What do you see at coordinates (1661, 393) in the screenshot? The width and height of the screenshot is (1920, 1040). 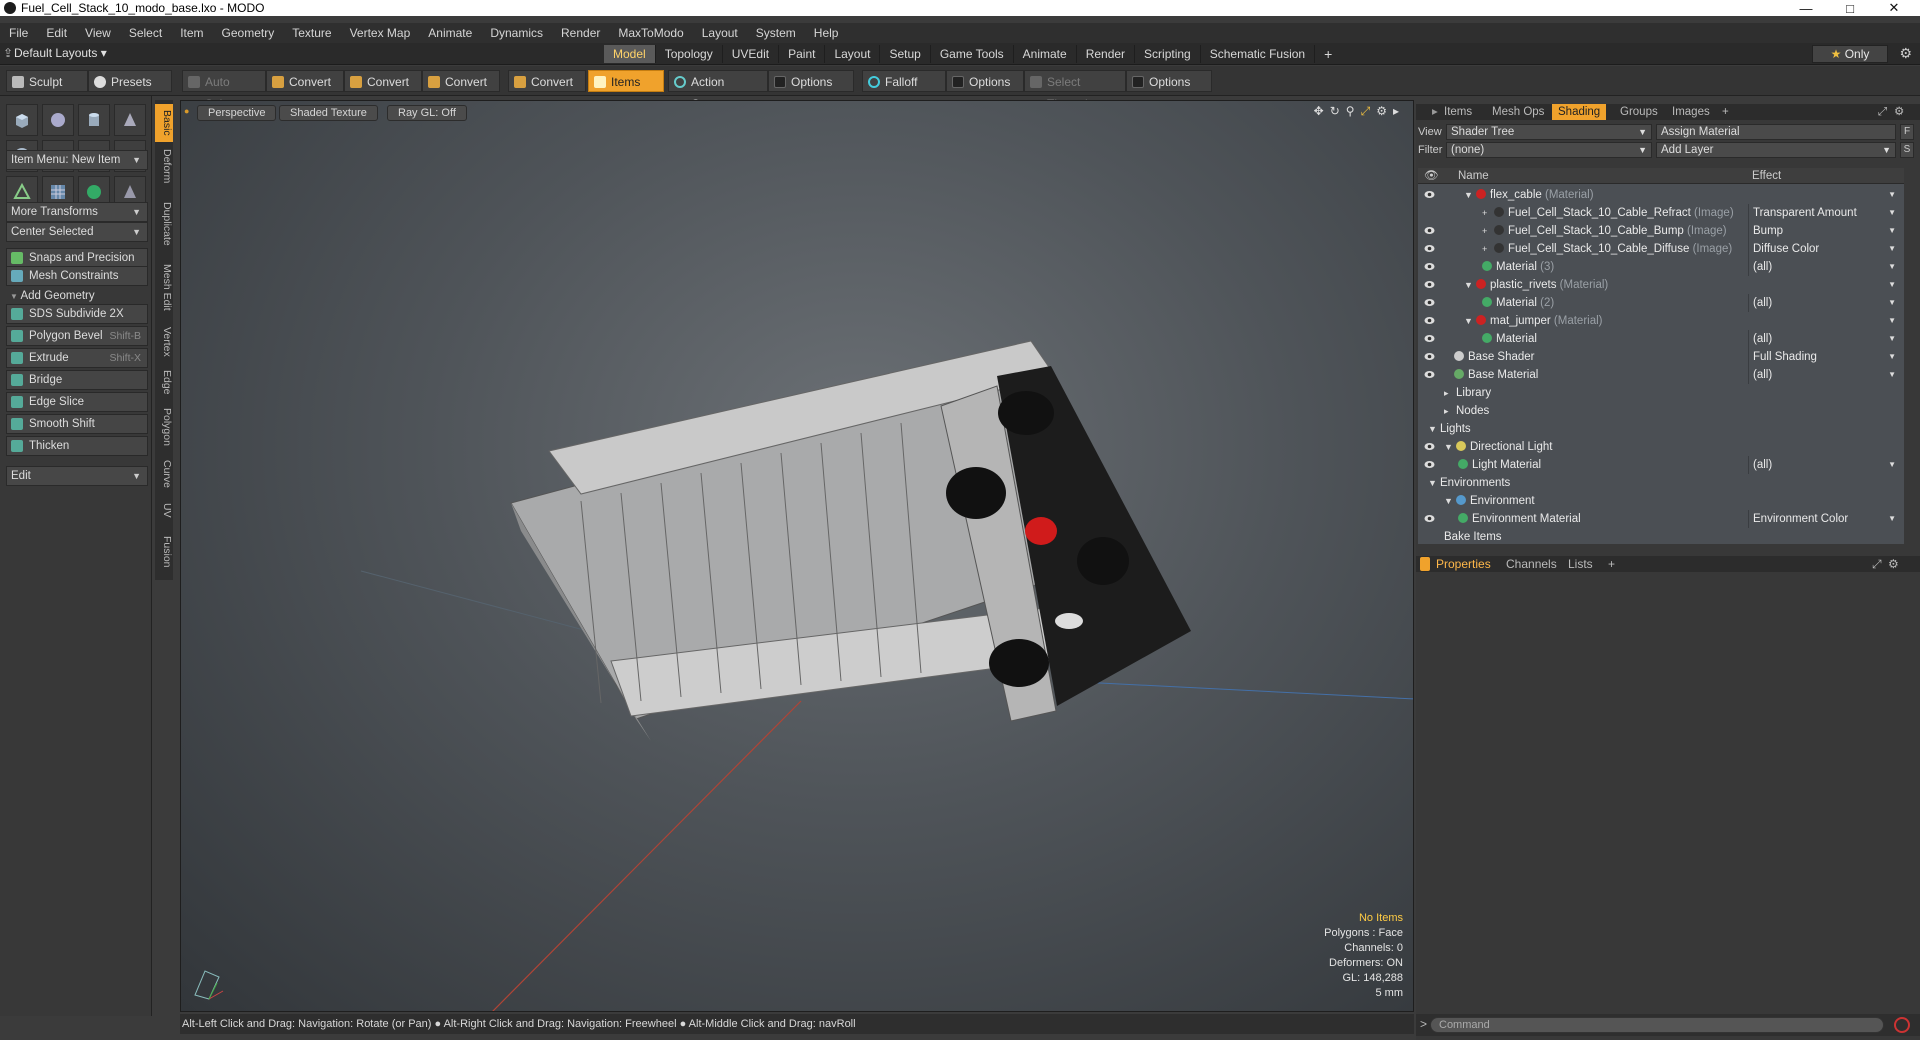 I see `shader-tree-row: ▸ Library` at bounding box center [1661, 393].